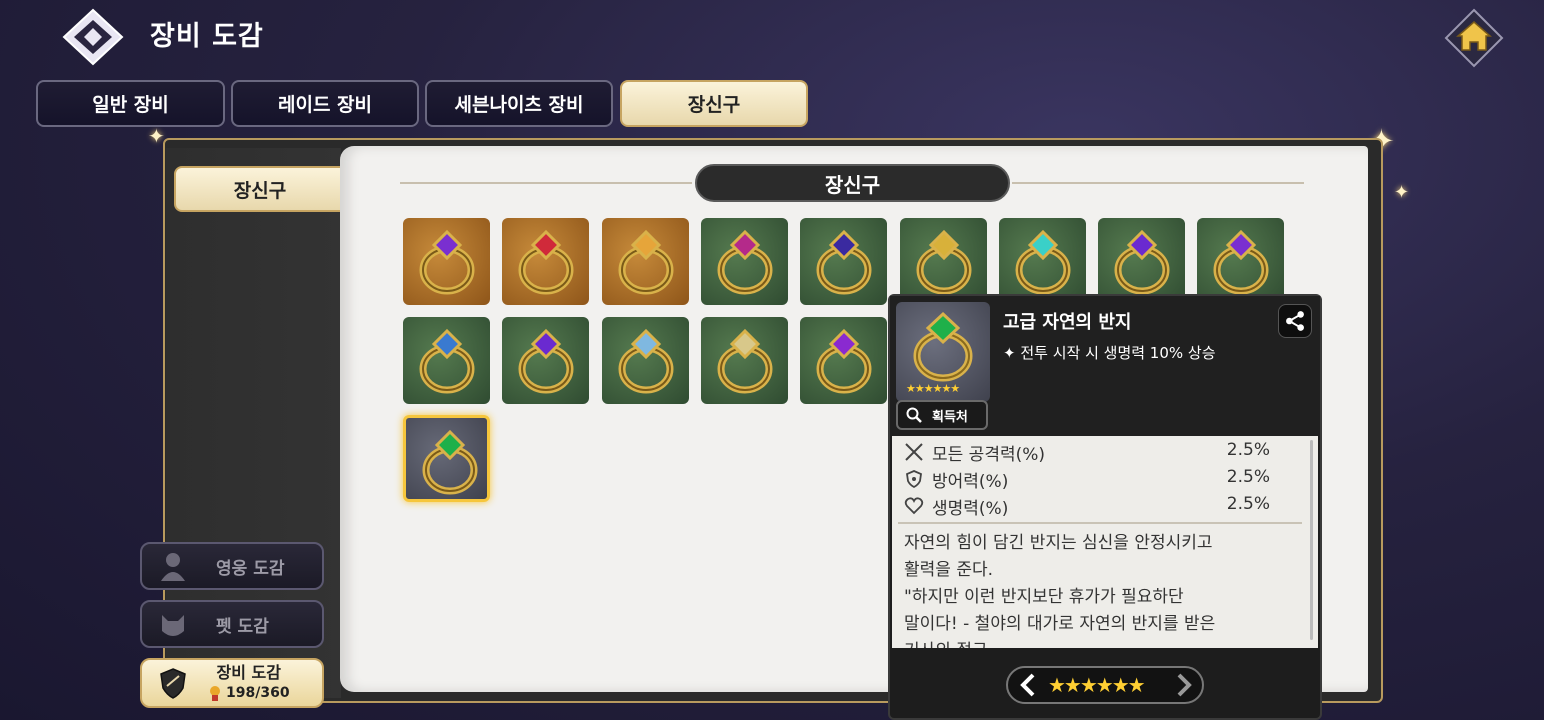 This screenshot has height=720, width=1544. I want to click on stat-name: 생명력(%), so click(970, 509).